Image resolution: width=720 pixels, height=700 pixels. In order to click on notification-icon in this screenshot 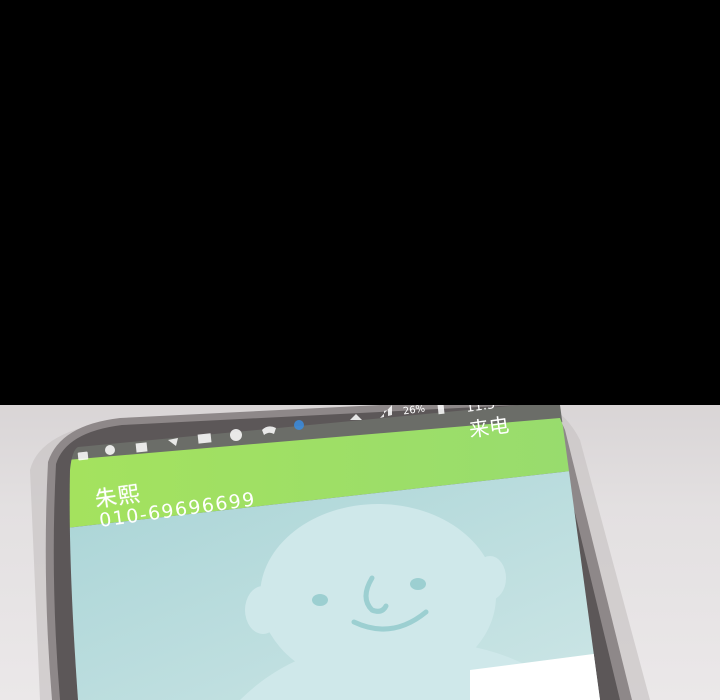, I will do `click(83, 456)`.